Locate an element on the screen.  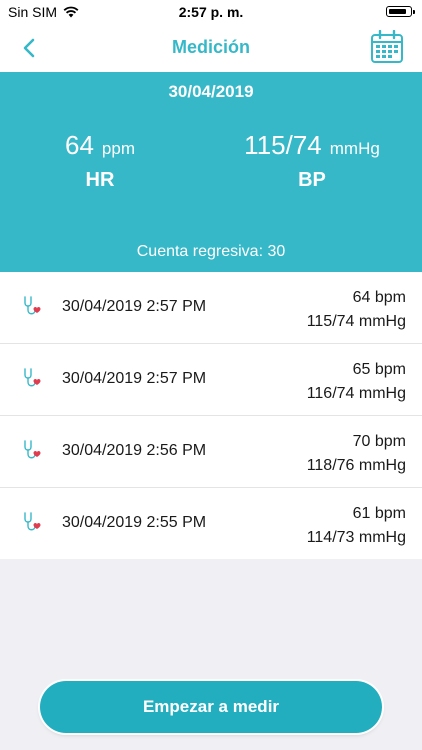
list-item: 30/04/2019 2:57 PM 64 bpm 115/74 mmHg is located at coordinates (211, 307).